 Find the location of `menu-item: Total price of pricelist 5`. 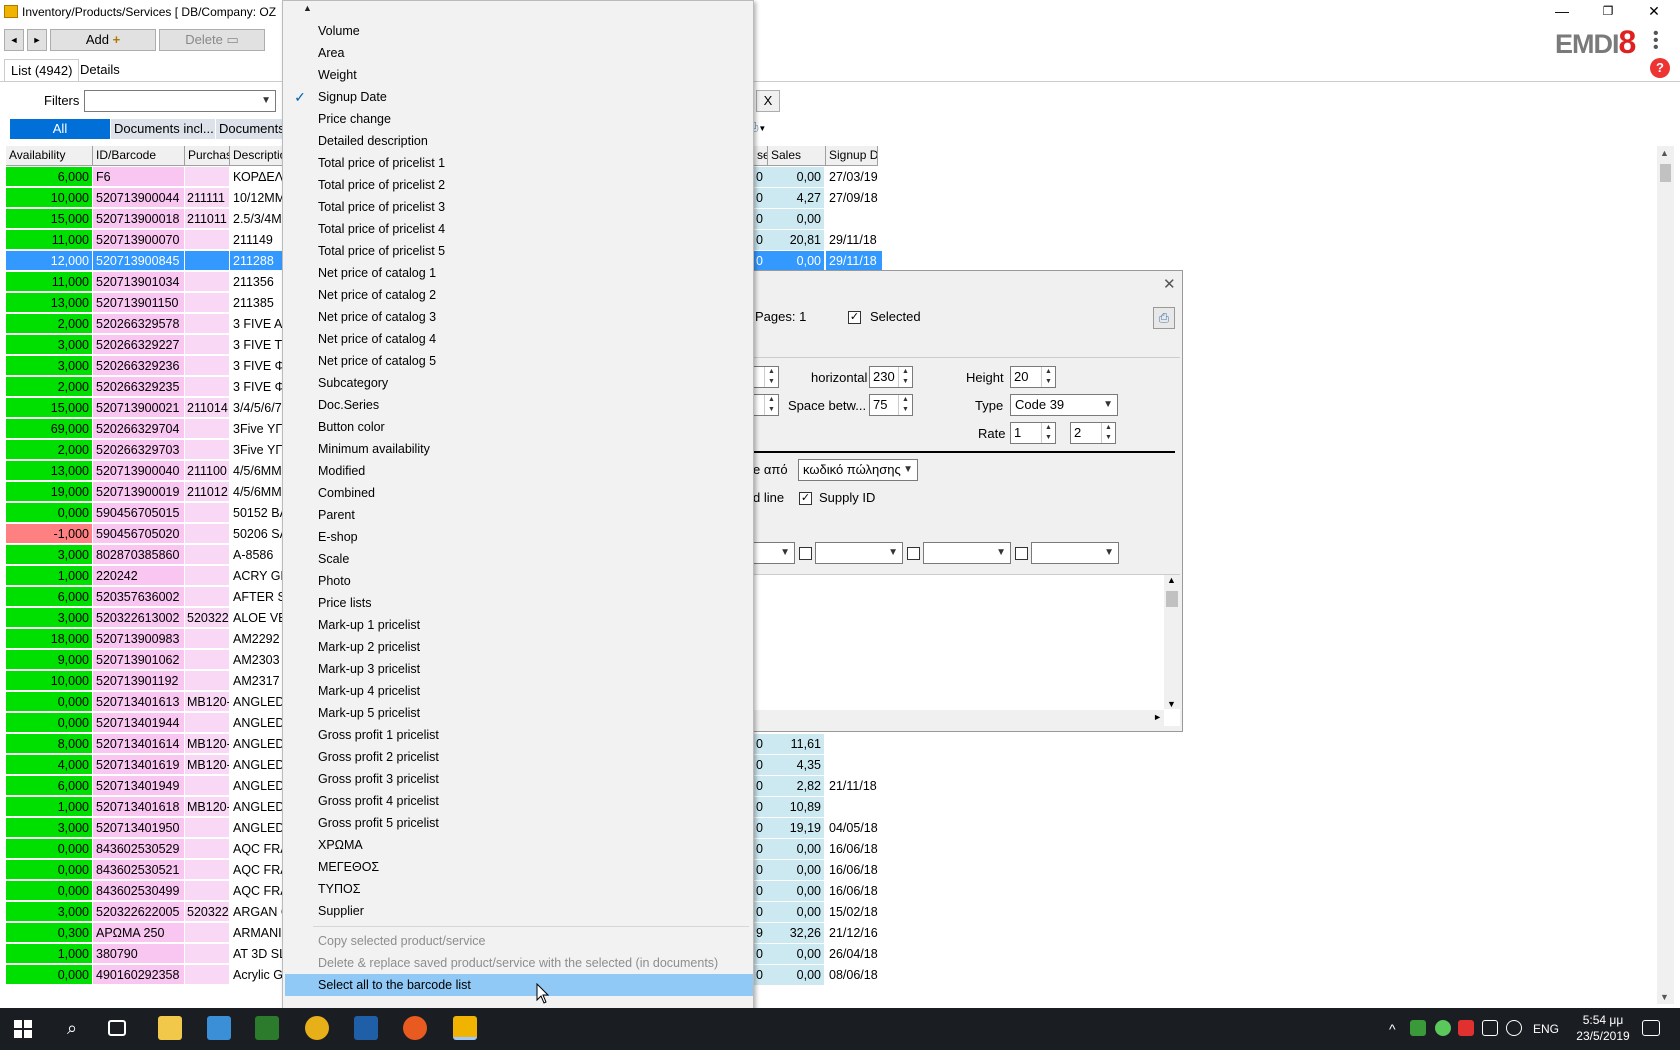

menu-item: Total price of pricelist 5 is located at coordinates (518, 251).